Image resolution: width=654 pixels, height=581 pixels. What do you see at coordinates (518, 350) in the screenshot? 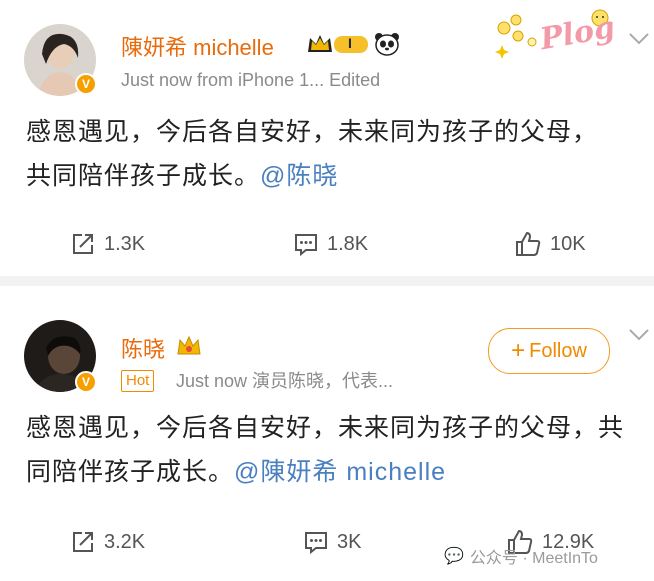
I see `plus-icon: +` at bounding box center [518, 350].